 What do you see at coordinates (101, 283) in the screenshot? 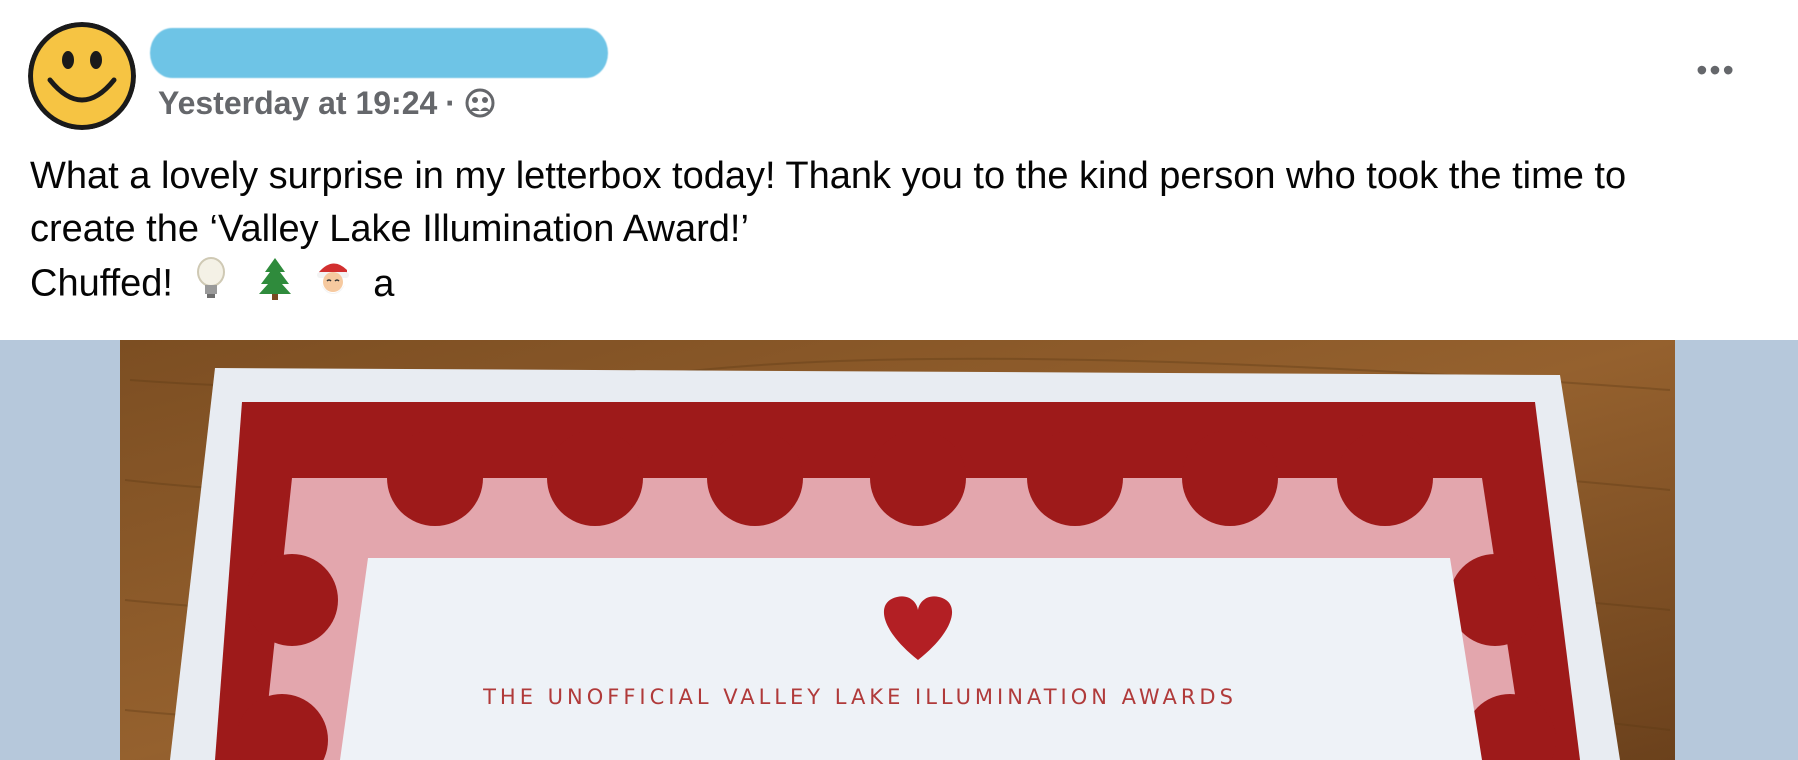
I see `post-text-chuffed: Chuffed!` at bounding box center [101, 283].